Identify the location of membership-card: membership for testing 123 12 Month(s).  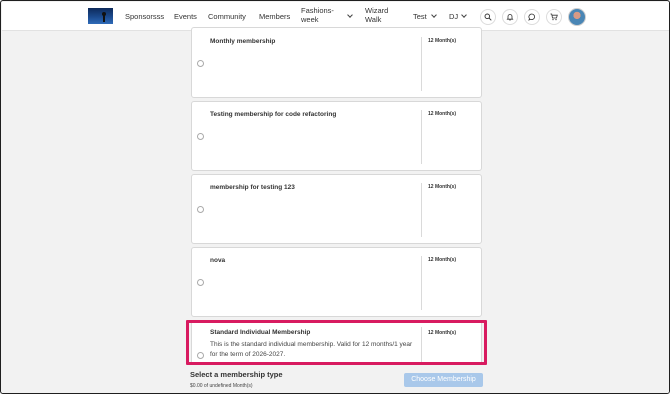
(336, 209).